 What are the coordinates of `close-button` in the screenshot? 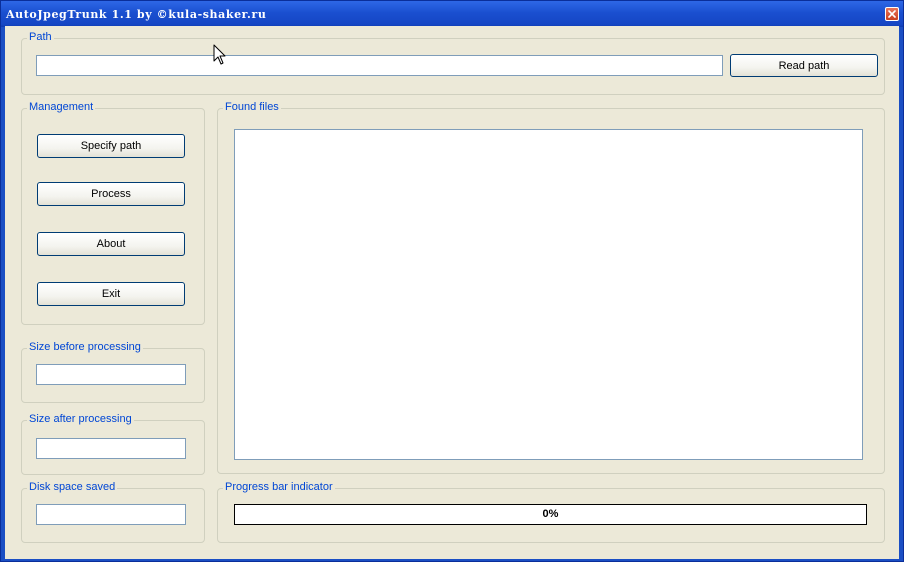 It's located at (892, 14).